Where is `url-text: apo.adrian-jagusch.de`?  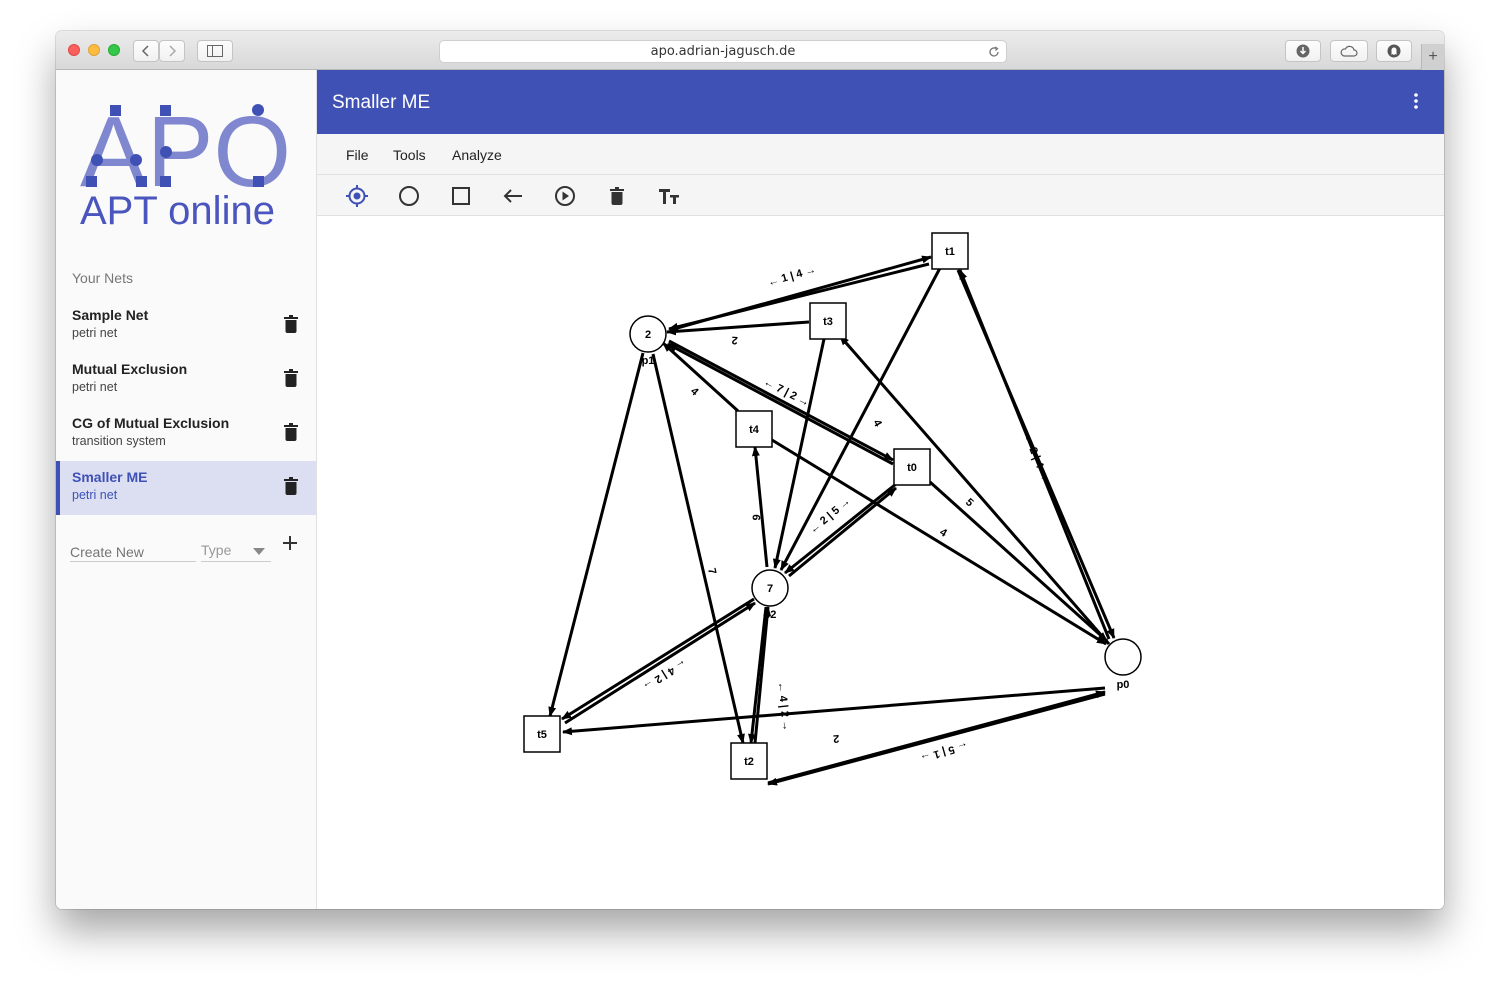 url-text: apo.adrian-jagusch.de is located at coordinates (723, 51).